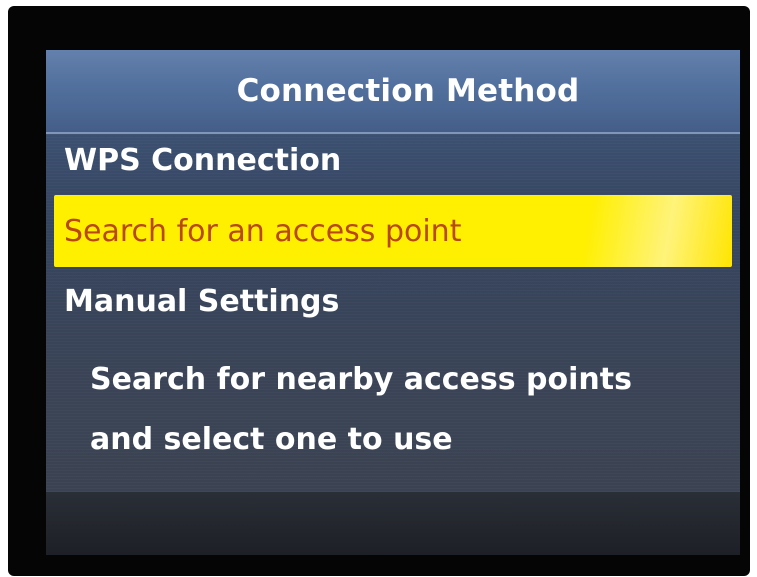  I want to click on menu-item-manual-settings: Manual Settings, so click(393, 301).